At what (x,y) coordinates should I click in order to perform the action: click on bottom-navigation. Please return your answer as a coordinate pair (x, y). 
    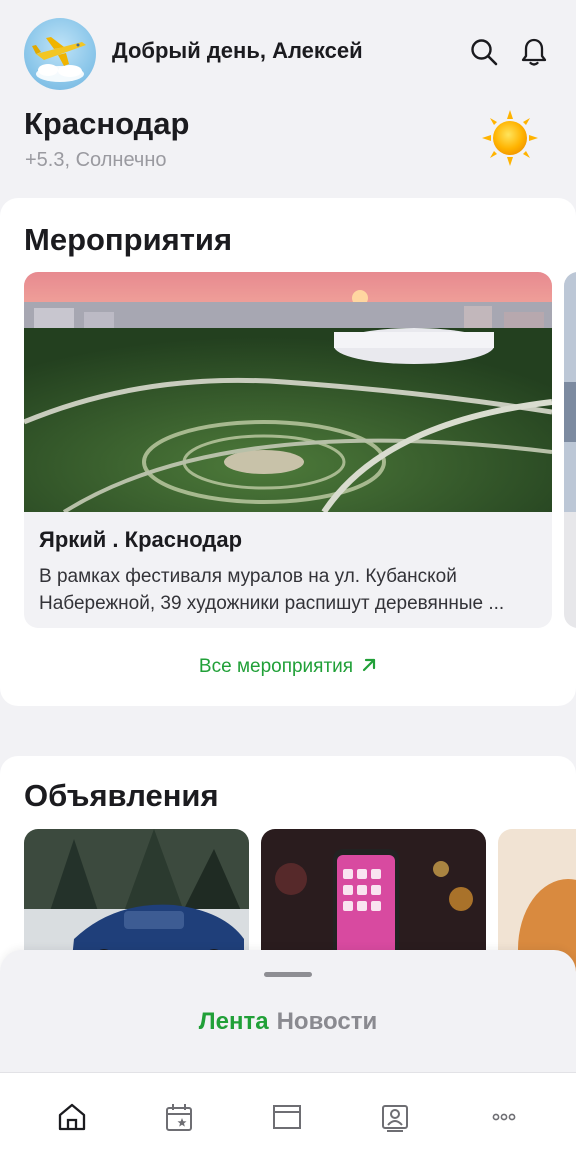
    Looking at the image, I should click on (288, 1115).